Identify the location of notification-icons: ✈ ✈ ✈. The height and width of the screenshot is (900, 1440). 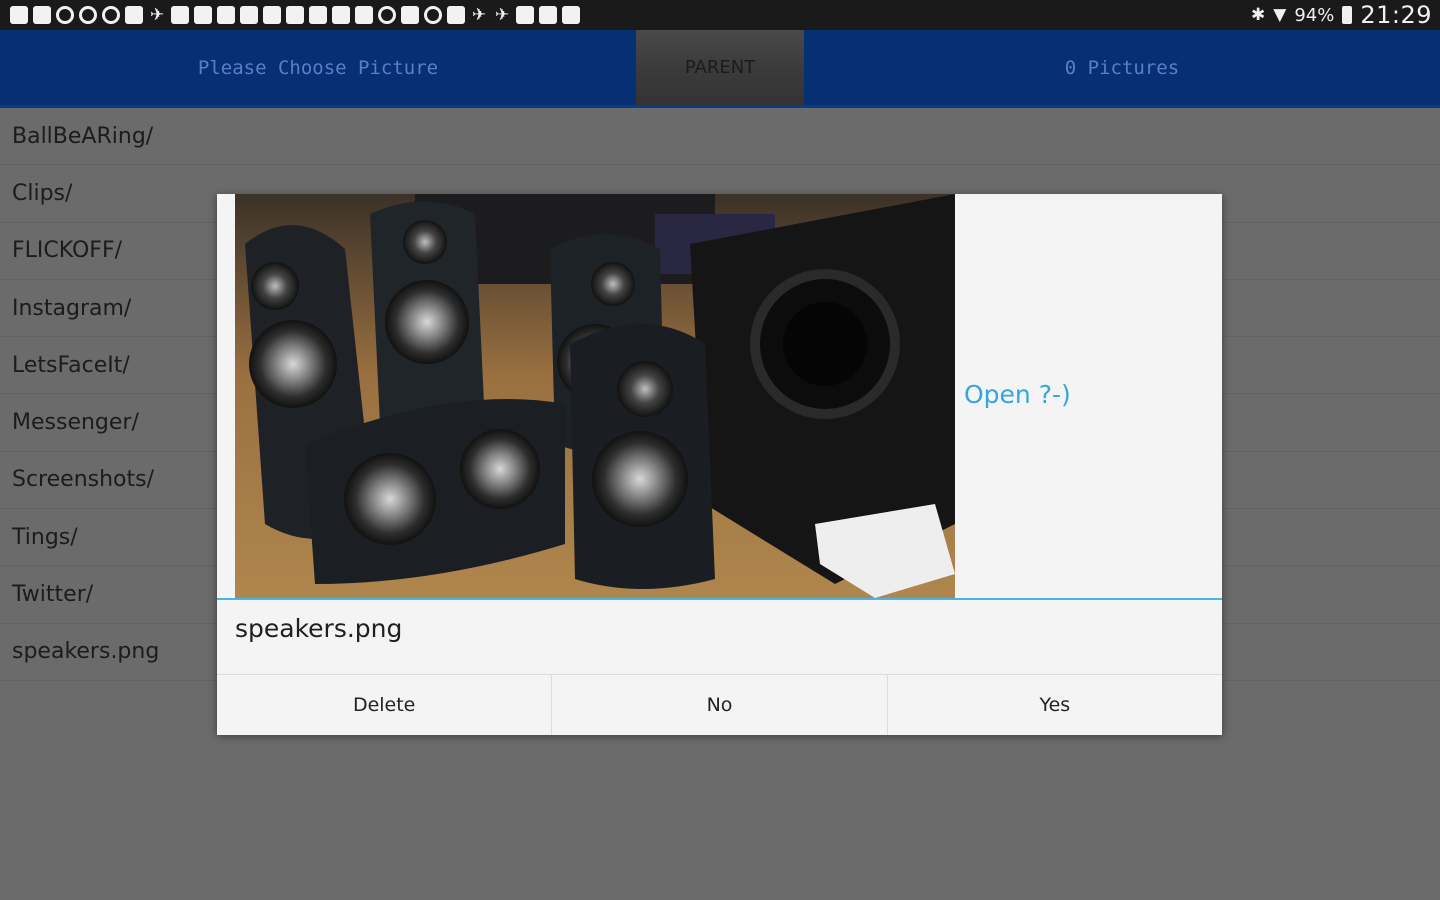
(295, 15).